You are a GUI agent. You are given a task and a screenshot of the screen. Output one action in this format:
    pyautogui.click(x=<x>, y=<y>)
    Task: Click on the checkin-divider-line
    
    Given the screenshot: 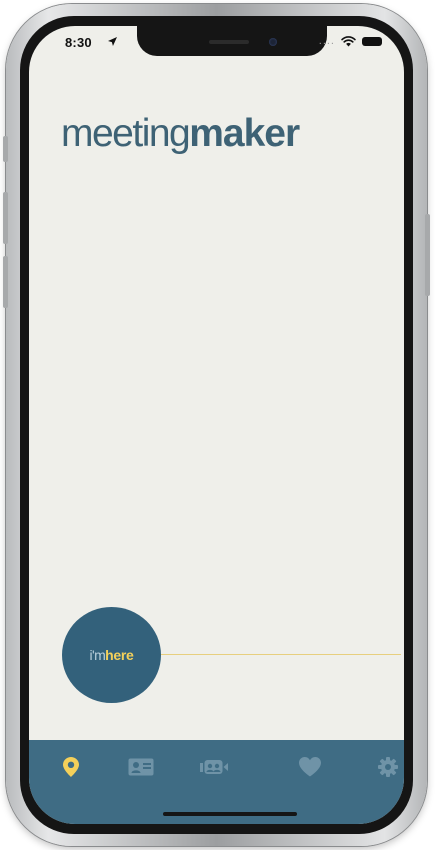 What is the action you would take?
    pyautogui.click(x=279, y=654)
    